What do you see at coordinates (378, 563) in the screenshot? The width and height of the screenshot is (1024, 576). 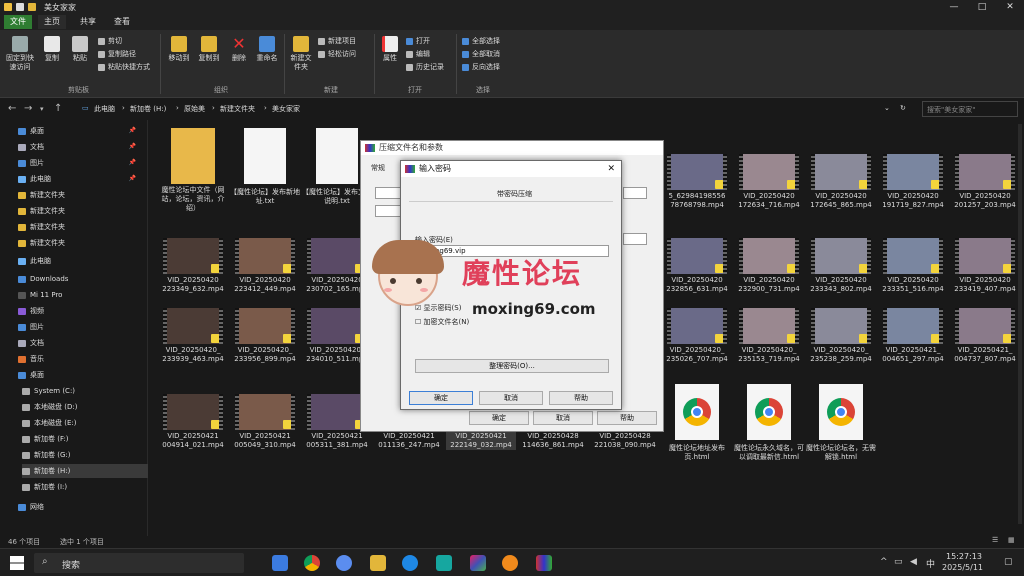 I see `file-explorer-icon` at bounding box center [378, 563].